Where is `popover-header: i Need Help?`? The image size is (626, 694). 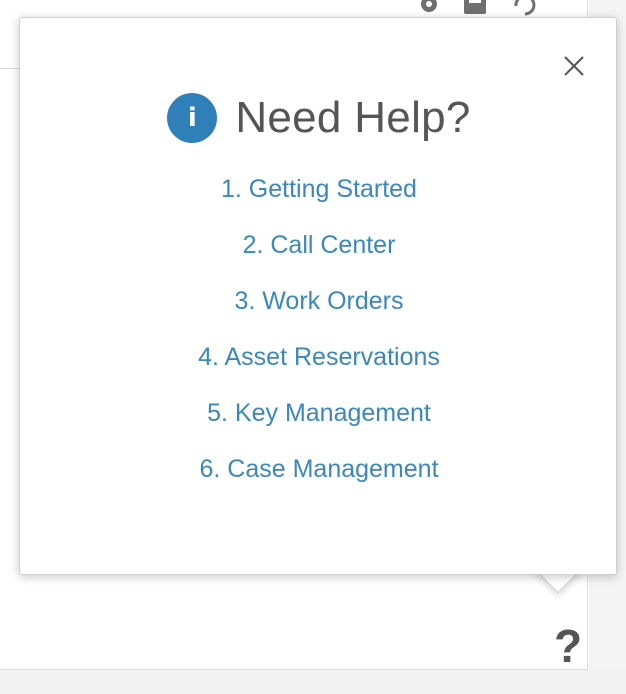 popover-header: i Need Help? is located at coordinates (319, 118).